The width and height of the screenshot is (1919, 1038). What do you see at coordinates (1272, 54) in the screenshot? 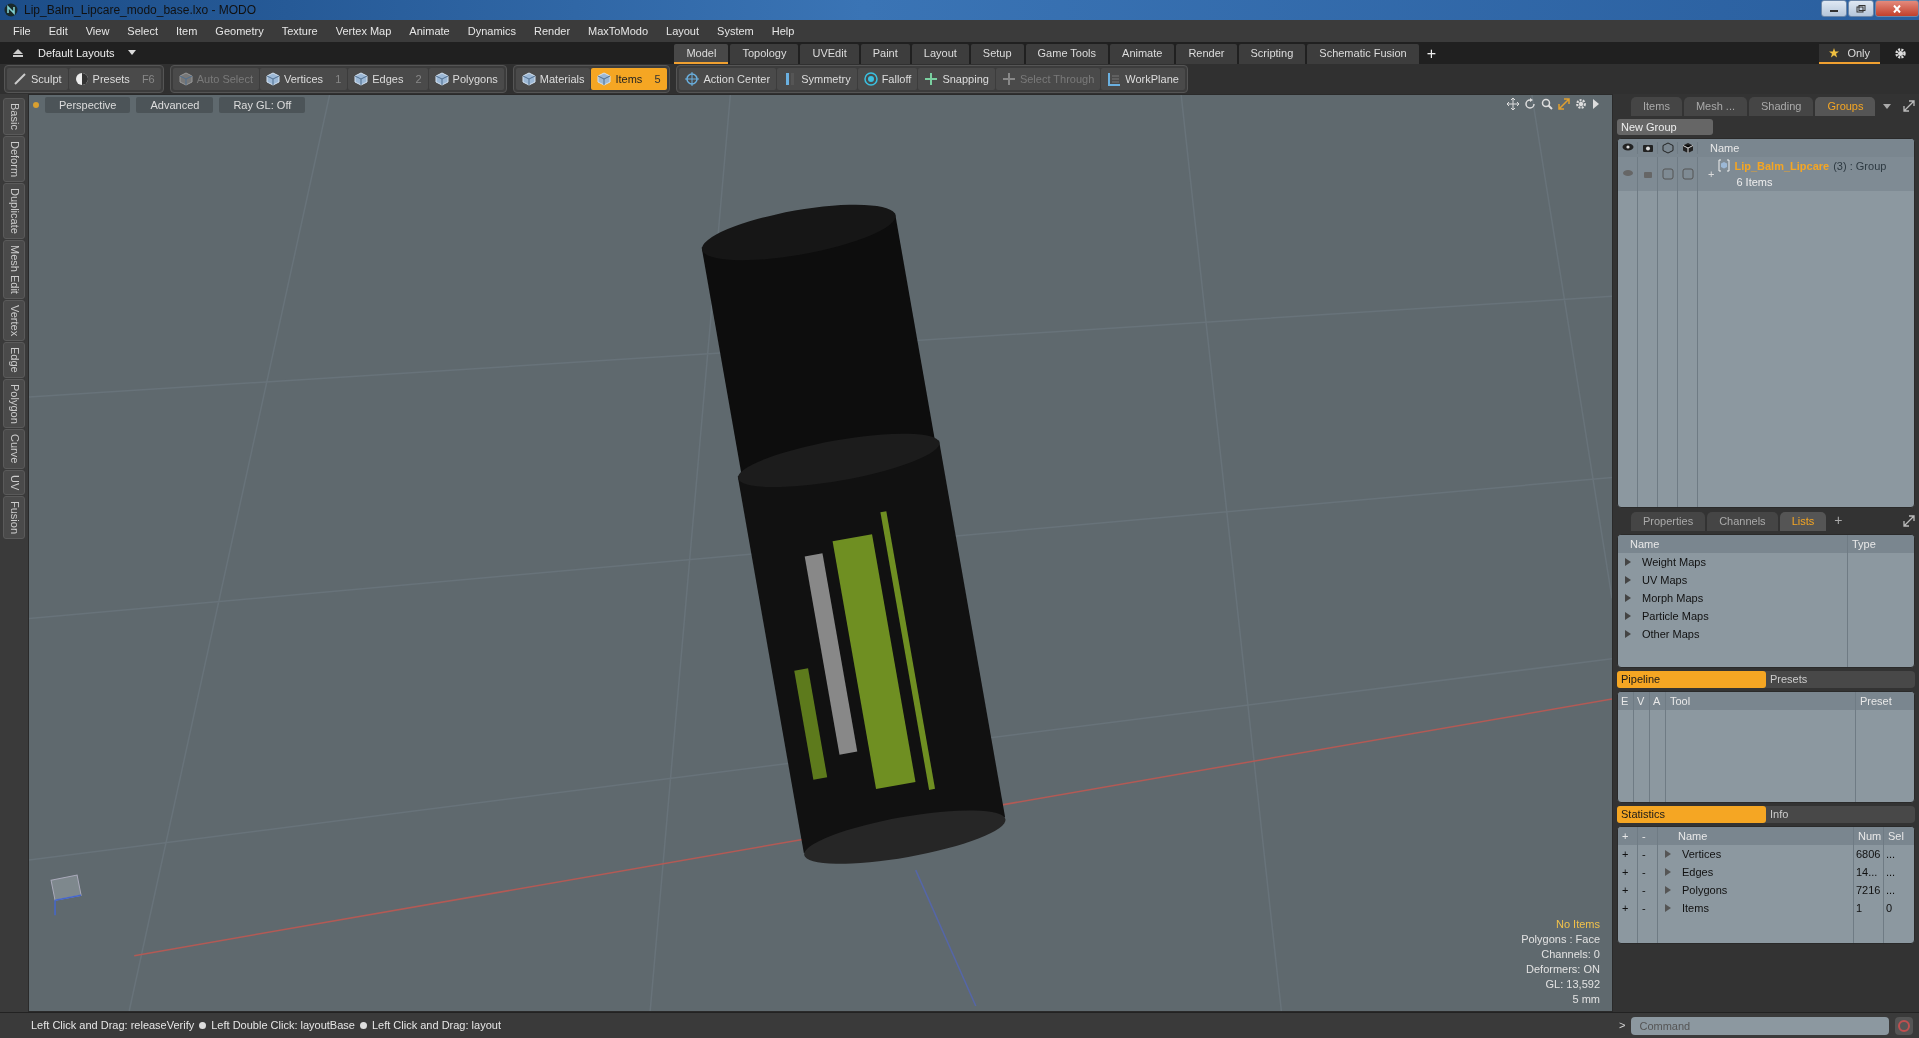
I see `layout-tab: Scripting` at bounding box center [1272, 54].